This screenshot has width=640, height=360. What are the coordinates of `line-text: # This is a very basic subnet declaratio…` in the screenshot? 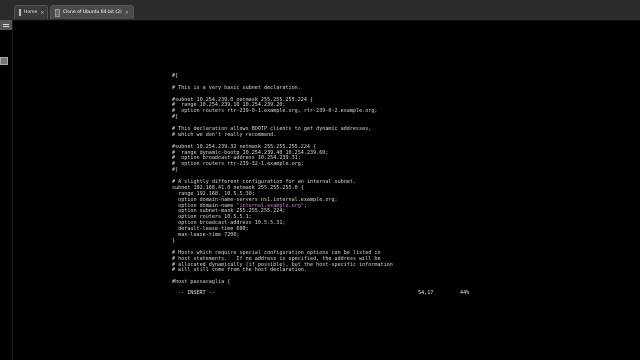 It's located at (236, 87).